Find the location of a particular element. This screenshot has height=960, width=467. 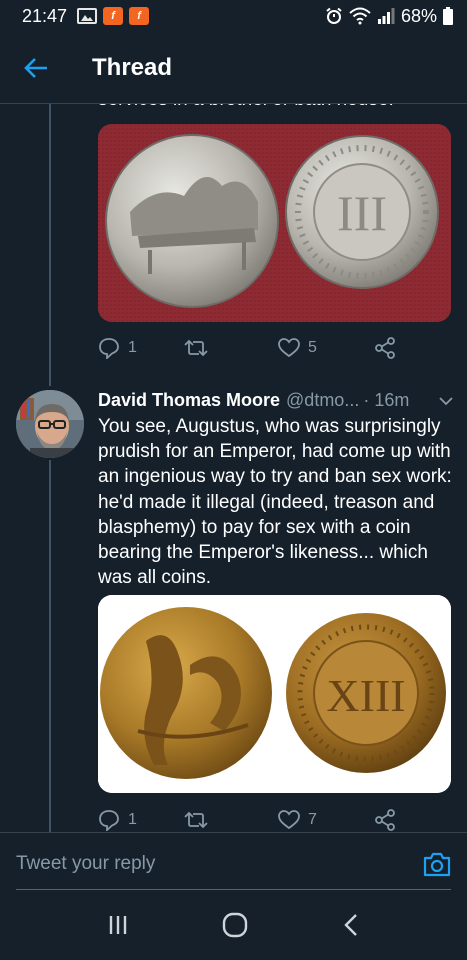

chevron-down-icon is located at coordinates (446, 400).